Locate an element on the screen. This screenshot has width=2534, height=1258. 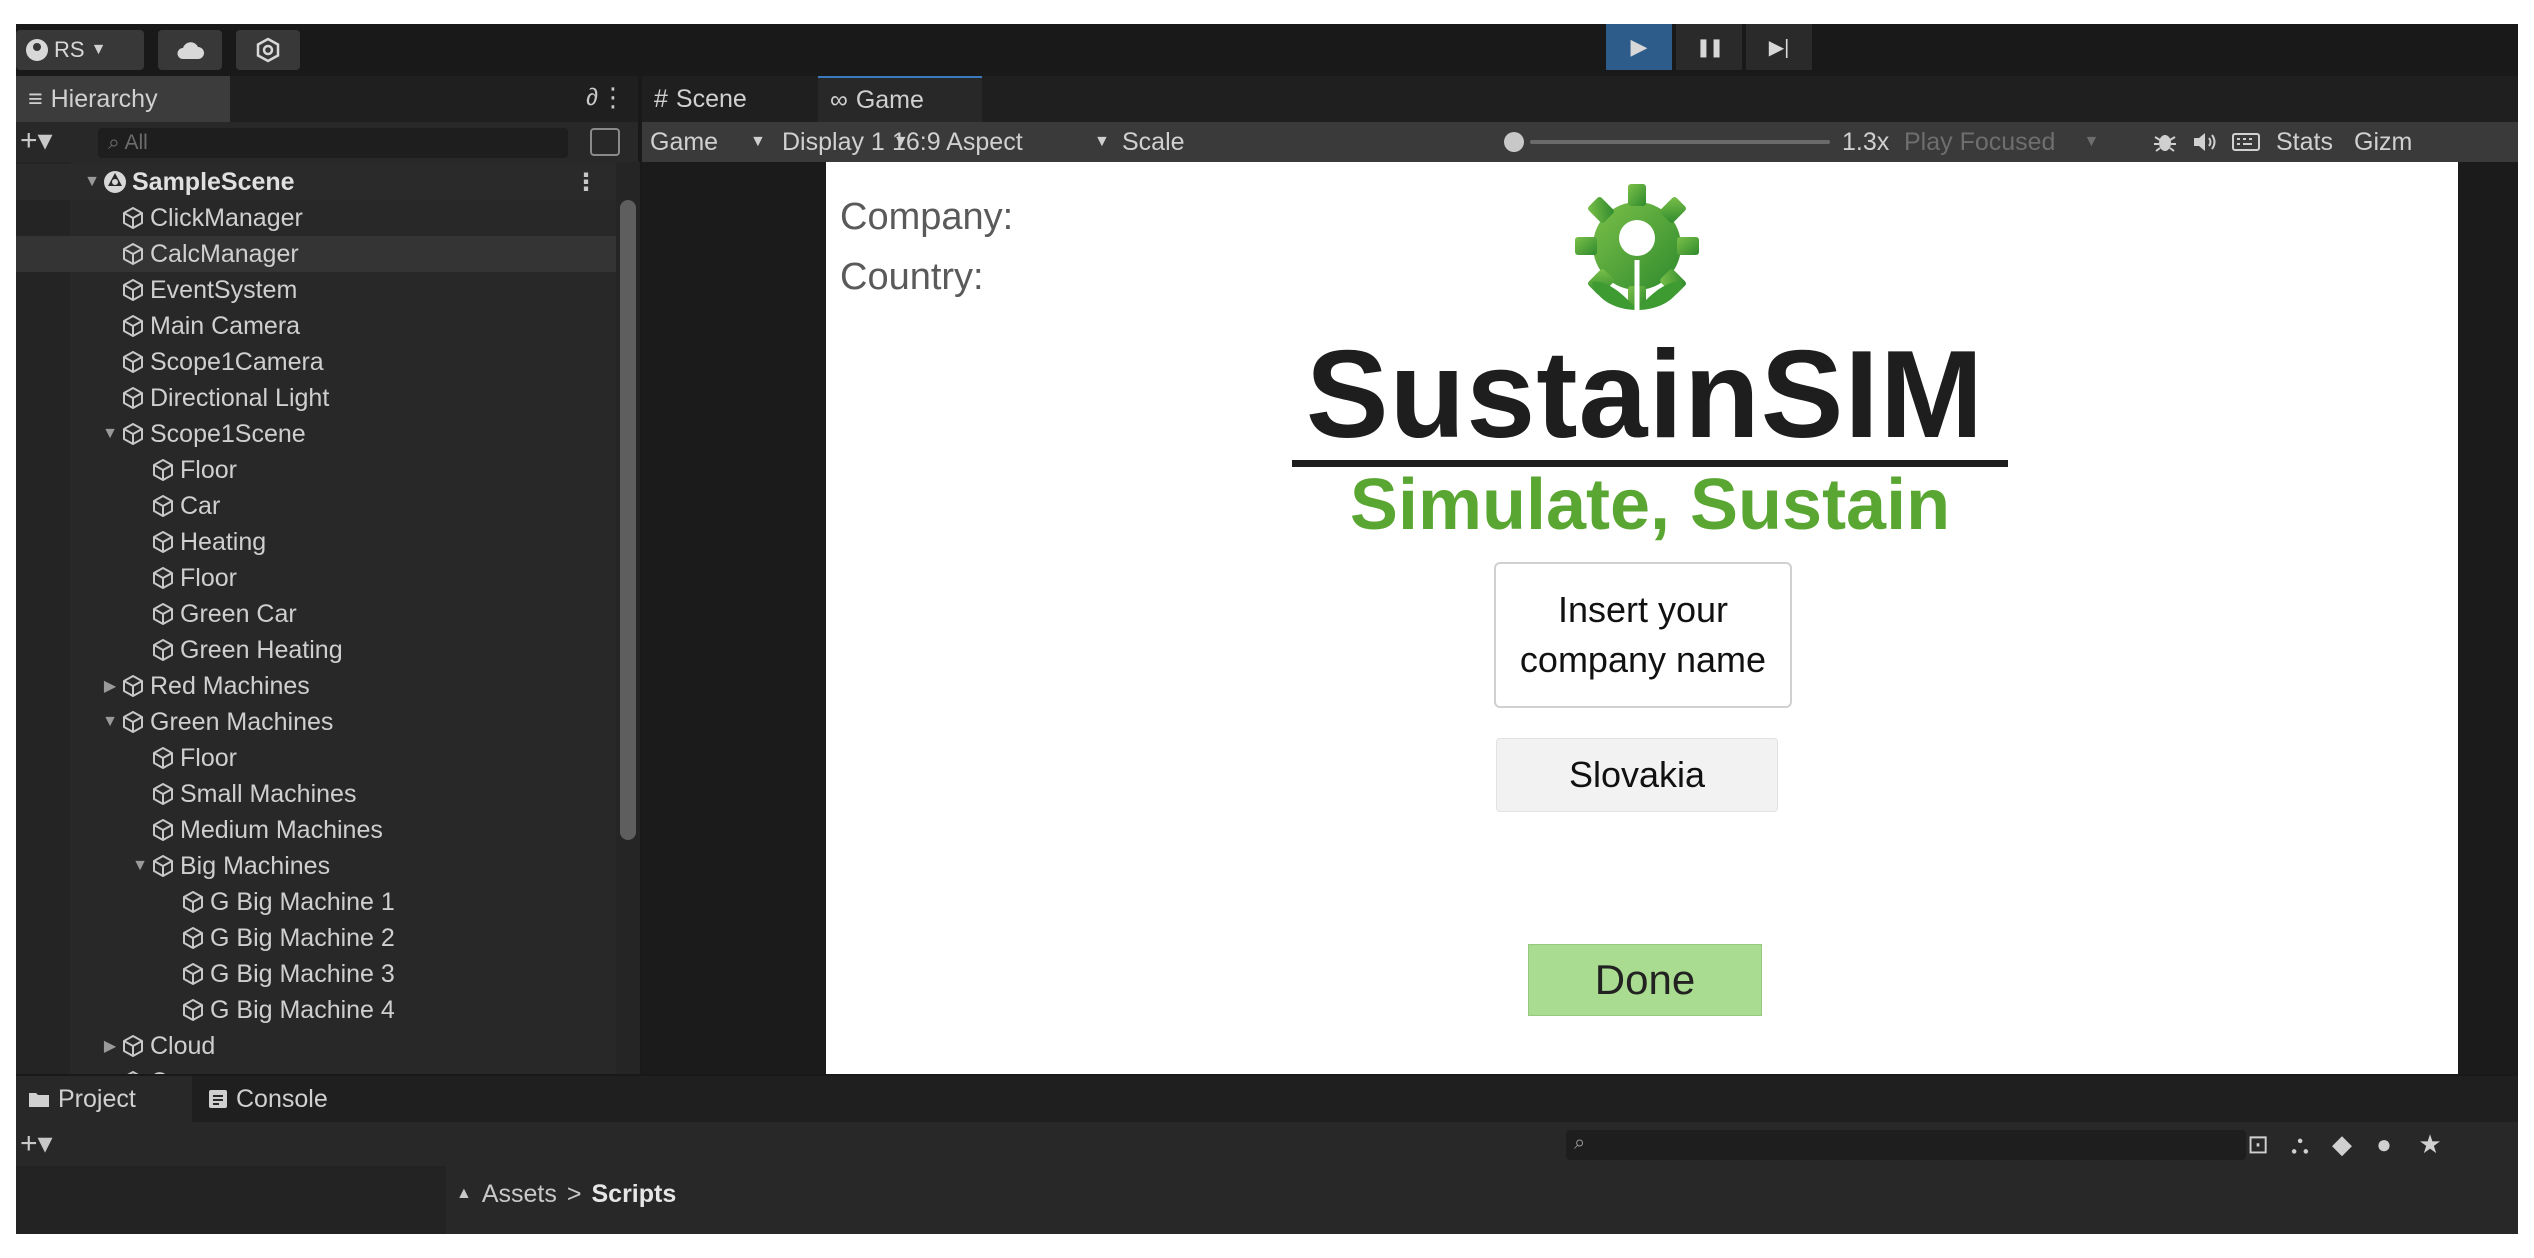
lock-icon: ∂ is located at coordinates (592, 98).